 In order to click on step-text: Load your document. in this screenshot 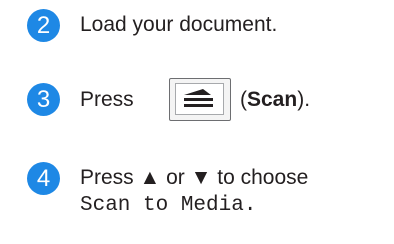, I will do `click(179, 24)`.